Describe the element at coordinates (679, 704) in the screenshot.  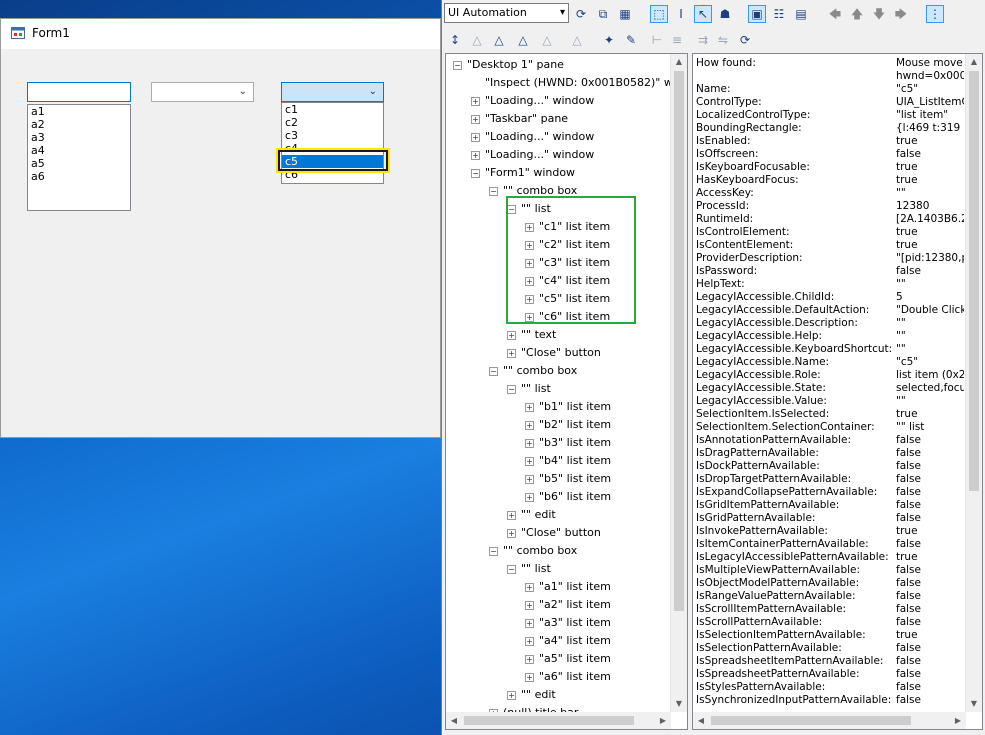
I see `scroll-down-icon: ▼` at that location.